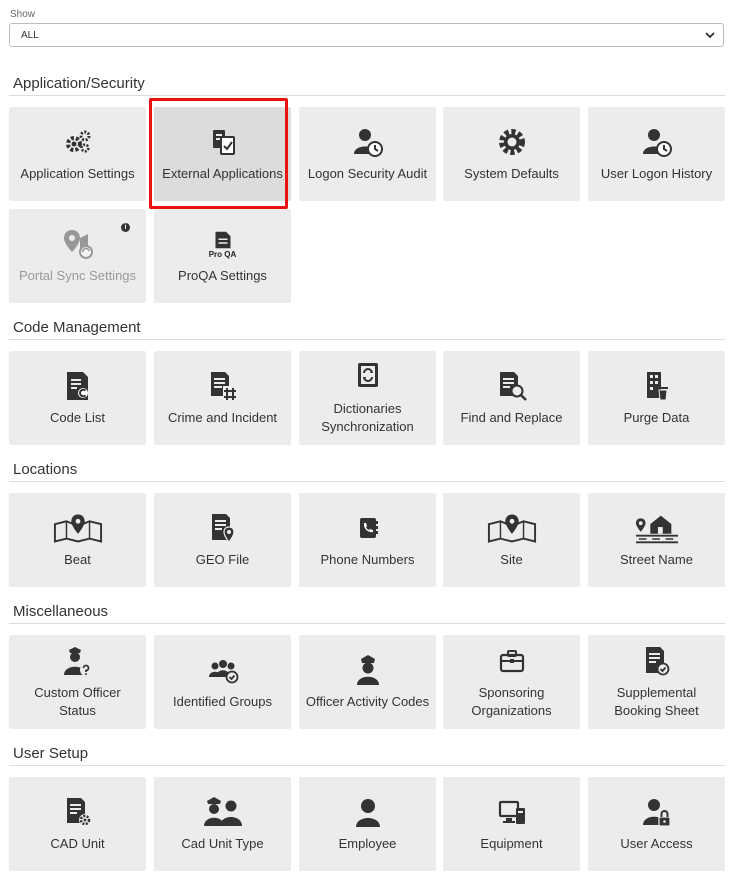 The width and height of the screenshot is (750, 877). What do you see at coordinates (511, 417) in the screenshot?
I see `tile-label: Find and Replace` at bounding box center [511, 417].